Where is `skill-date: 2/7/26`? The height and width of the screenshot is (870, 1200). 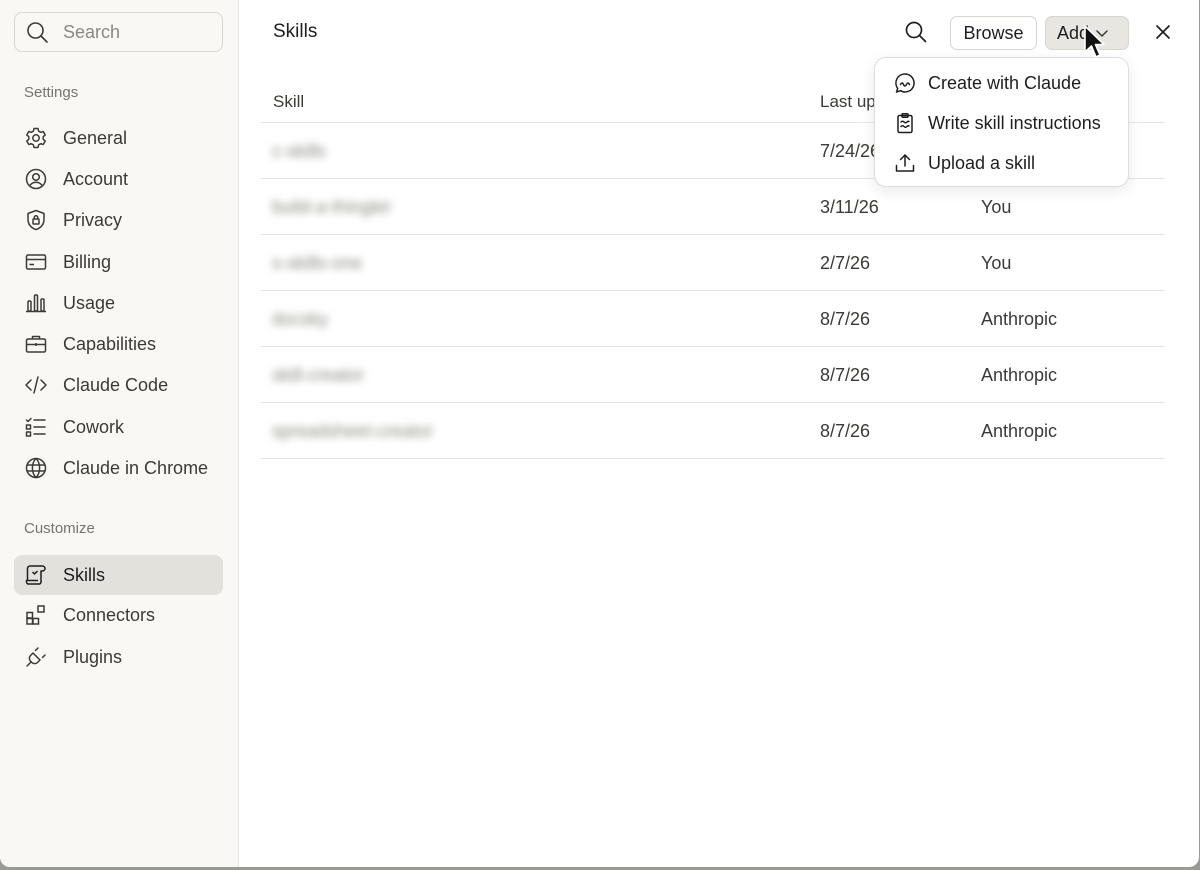 skill-date: 2/7/26 is located at coordinates (845, 263).